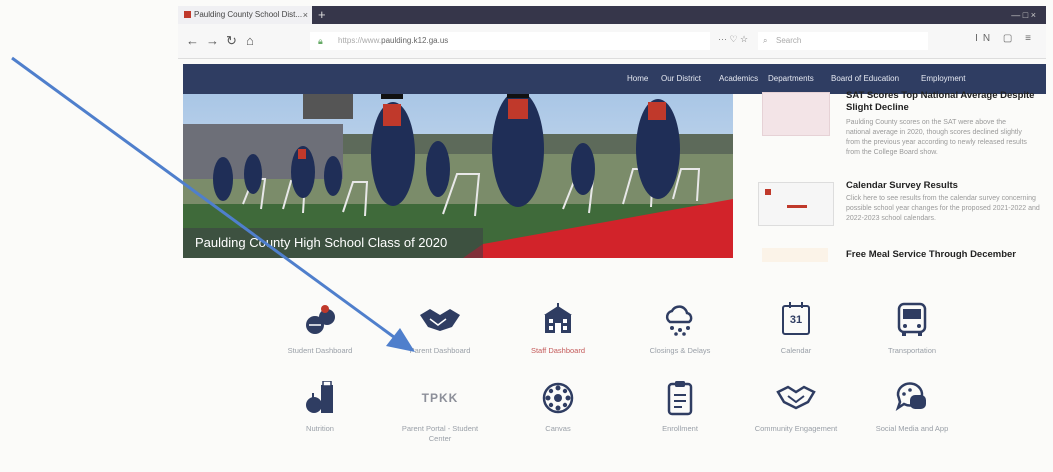 Image resolution: width=1053 pixels, height=472 pixels. Describe the element at coordinates (510, 41) in the screenshot. I see `address-bar: 🔒︎ https://www.paulding.k12.ga.us` at that location.